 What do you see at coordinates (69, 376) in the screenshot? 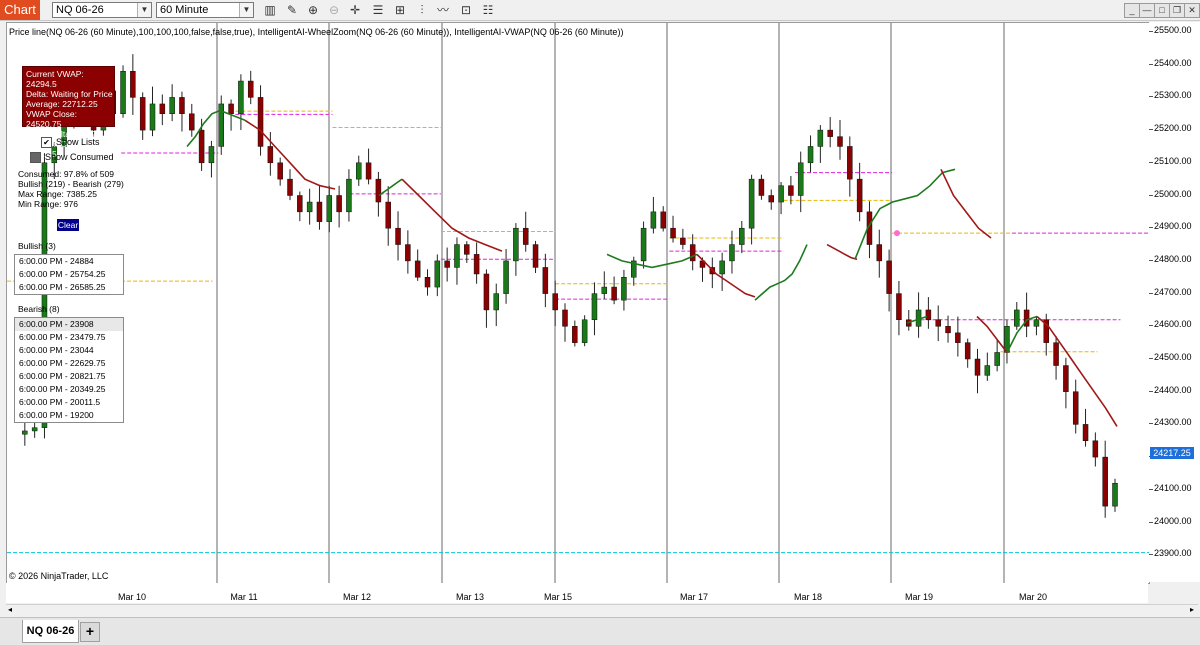
I see `list-item: 6:00.00 PM - 20821.75` at bounding box center [69, 376].